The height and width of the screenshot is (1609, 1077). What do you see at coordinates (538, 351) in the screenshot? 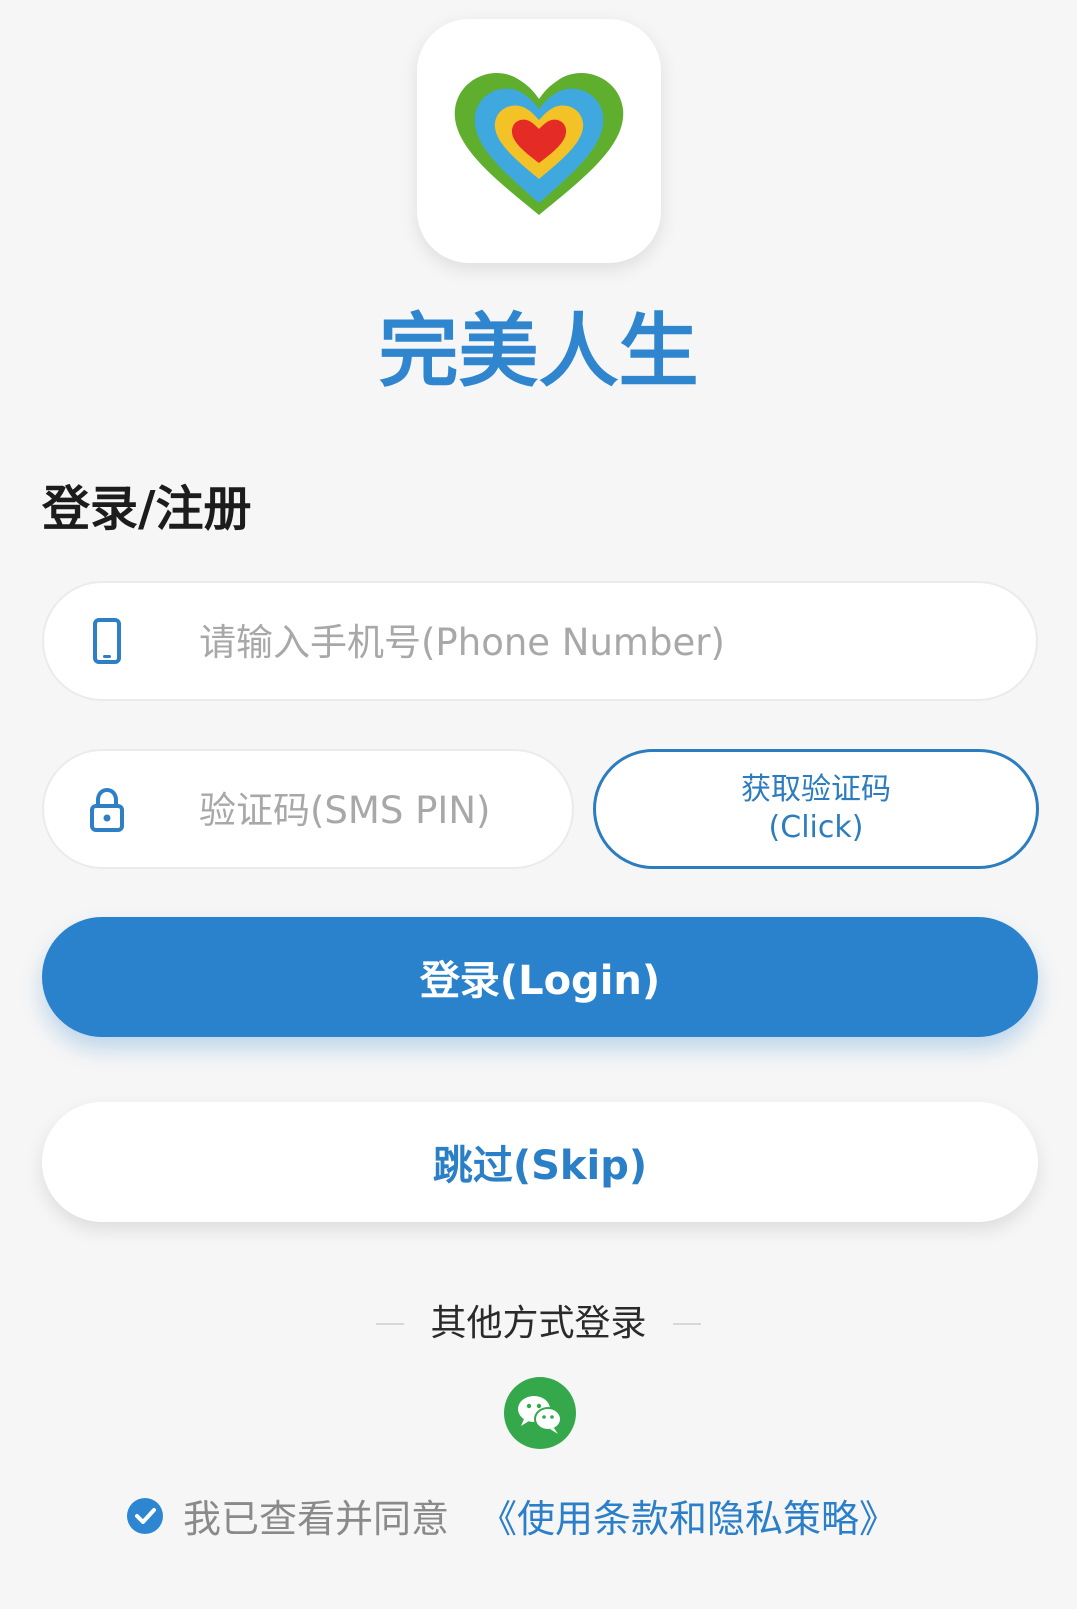
I see `app-name: 完美人生` at bounding box center [538, 351].